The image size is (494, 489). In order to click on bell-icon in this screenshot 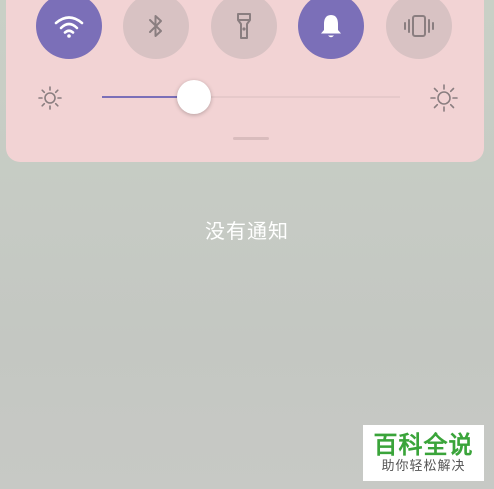, I will do `click(331, 26)`.